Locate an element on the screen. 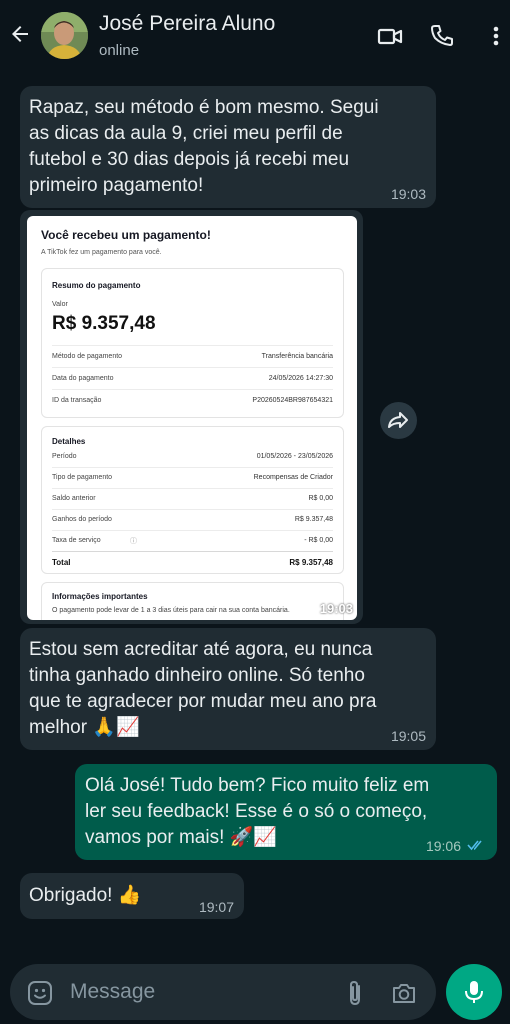  value-label: Valor is located at coordinates (60, 304).